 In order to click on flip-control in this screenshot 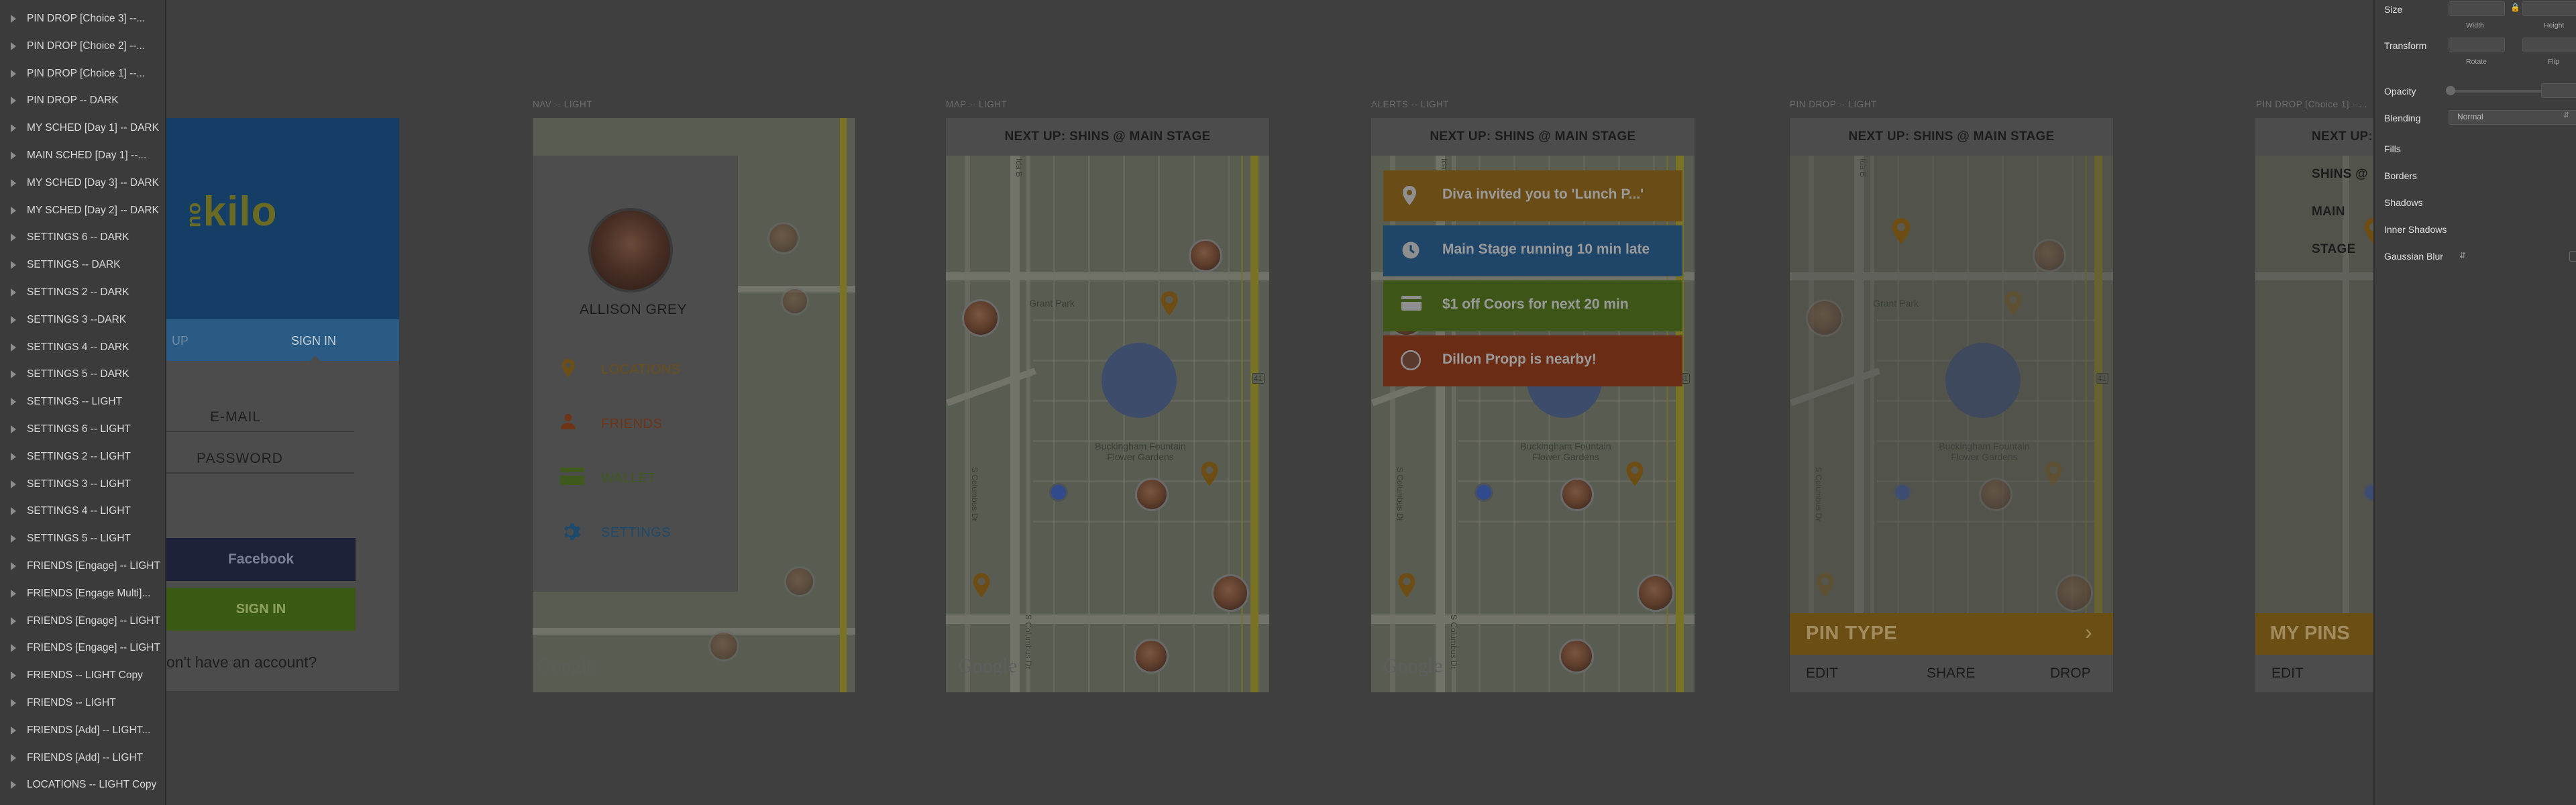, I will do `click(2549, 45)`.